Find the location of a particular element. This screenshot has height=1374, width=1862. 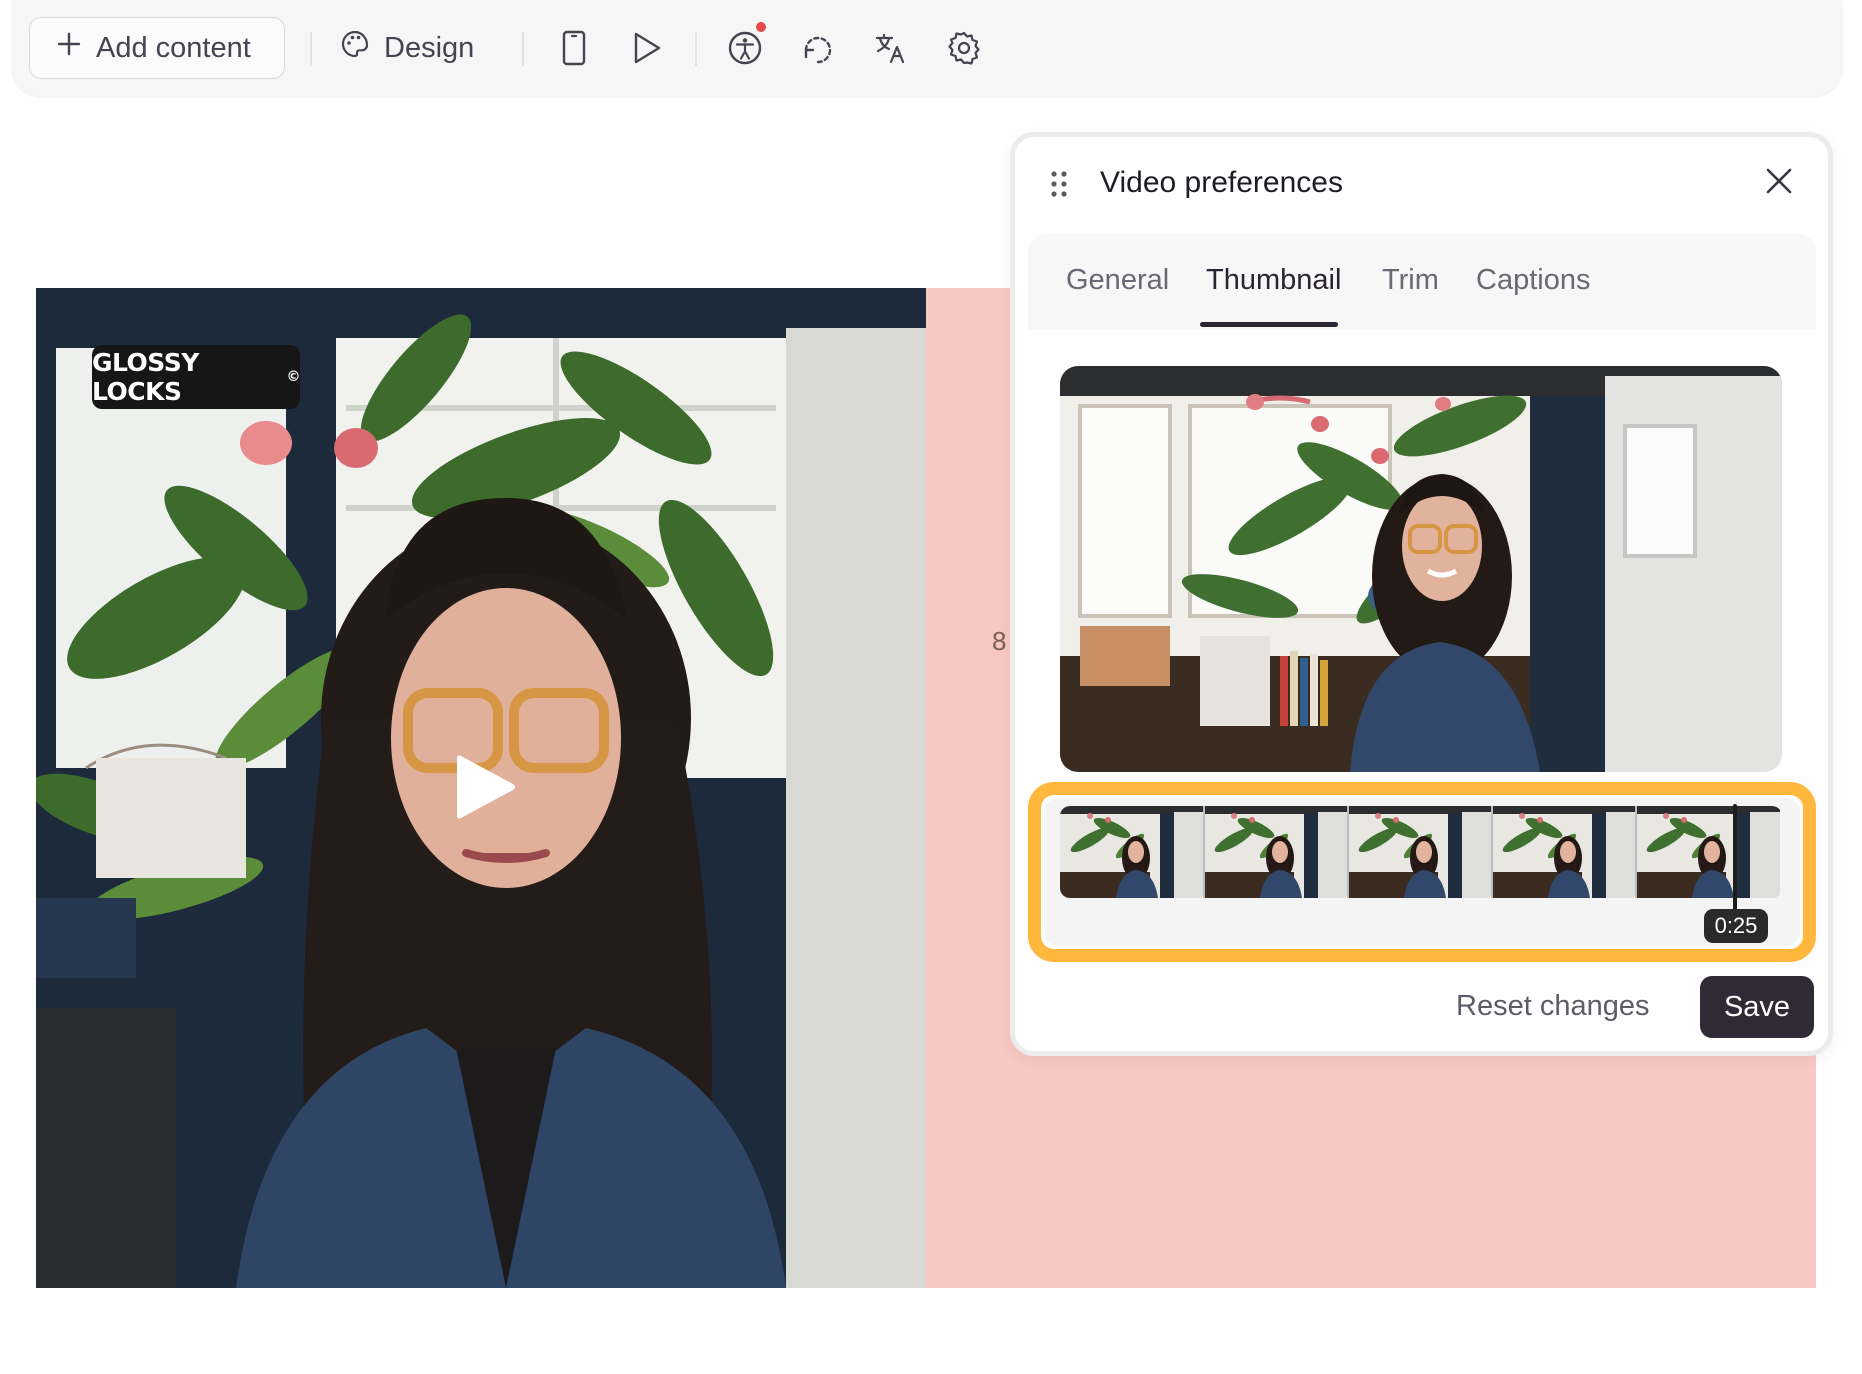

thumbnail-filmstrip is located at coordinates (1421, 852).